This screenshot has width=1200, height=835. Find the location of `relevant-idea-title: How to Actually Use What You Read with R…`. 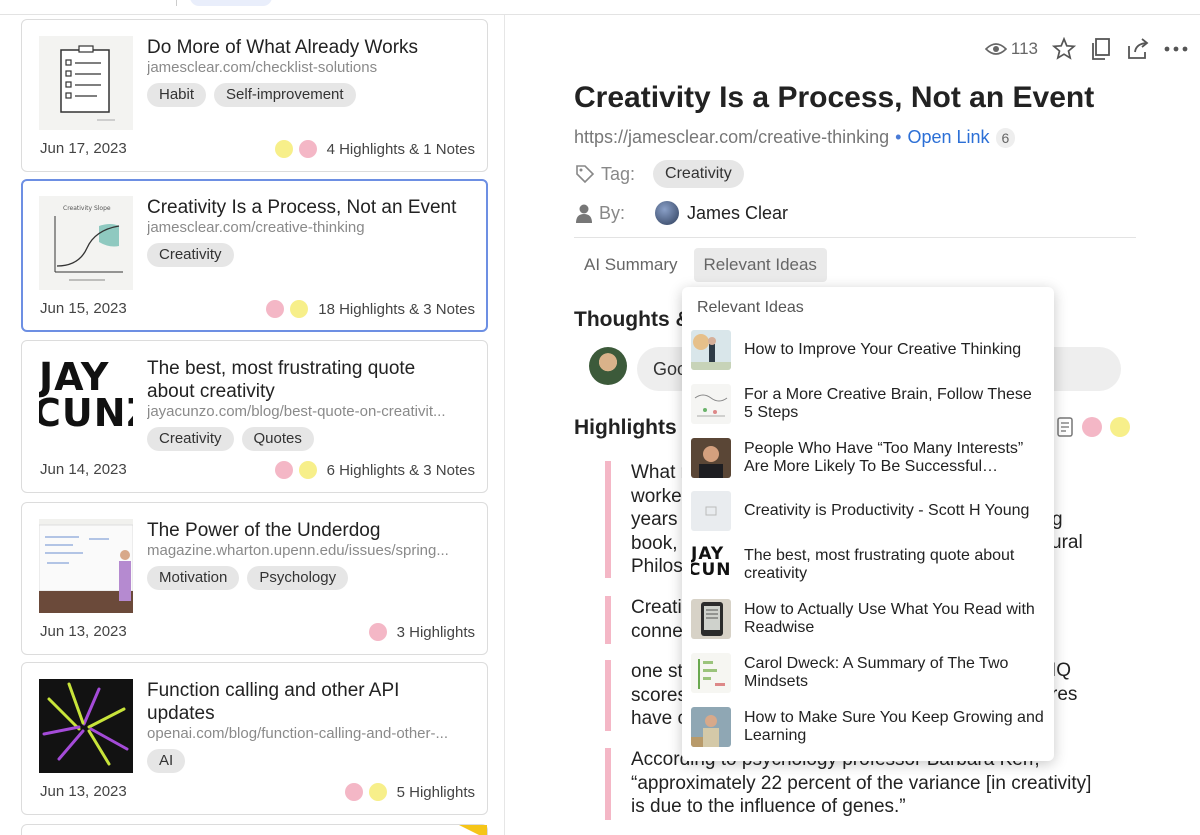

relevant-idea-title: How to Actually Use What You Read with R… is located at coordinates (889, 618).